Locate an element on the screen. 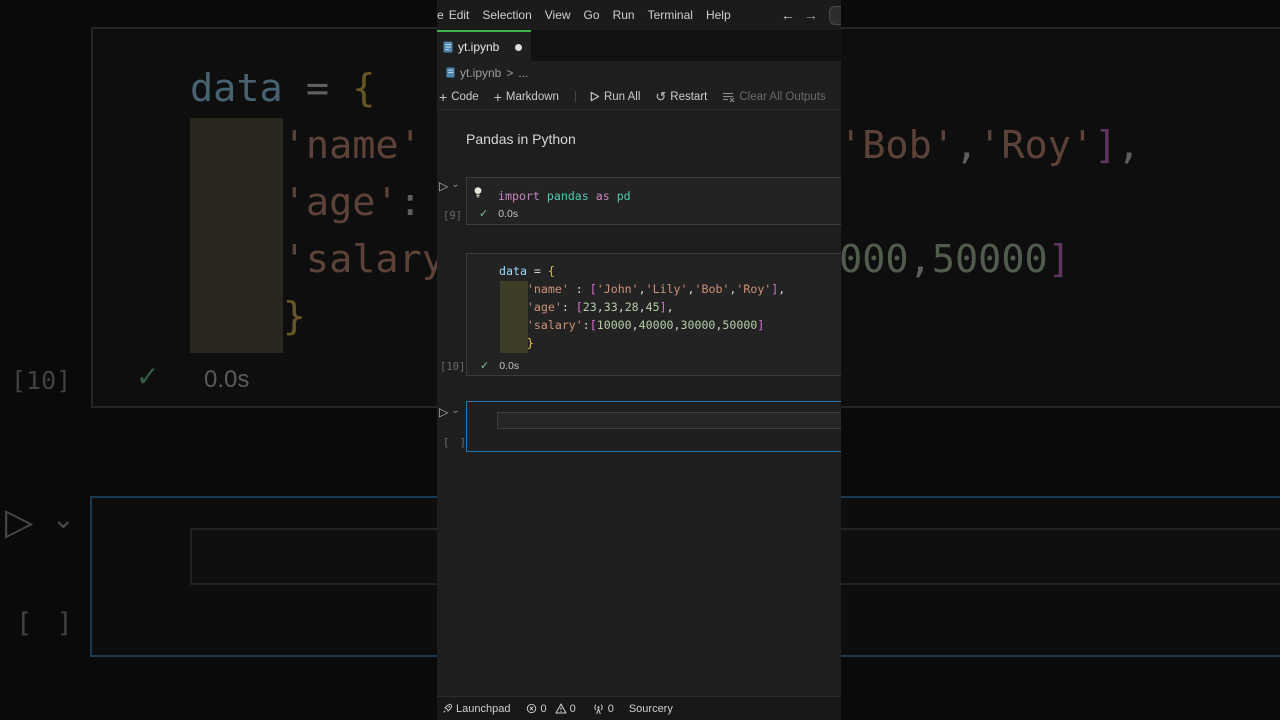 This screenshot has height=720, width=1280. code-editor: import pandas as pd is located at coordinates (564, 196).